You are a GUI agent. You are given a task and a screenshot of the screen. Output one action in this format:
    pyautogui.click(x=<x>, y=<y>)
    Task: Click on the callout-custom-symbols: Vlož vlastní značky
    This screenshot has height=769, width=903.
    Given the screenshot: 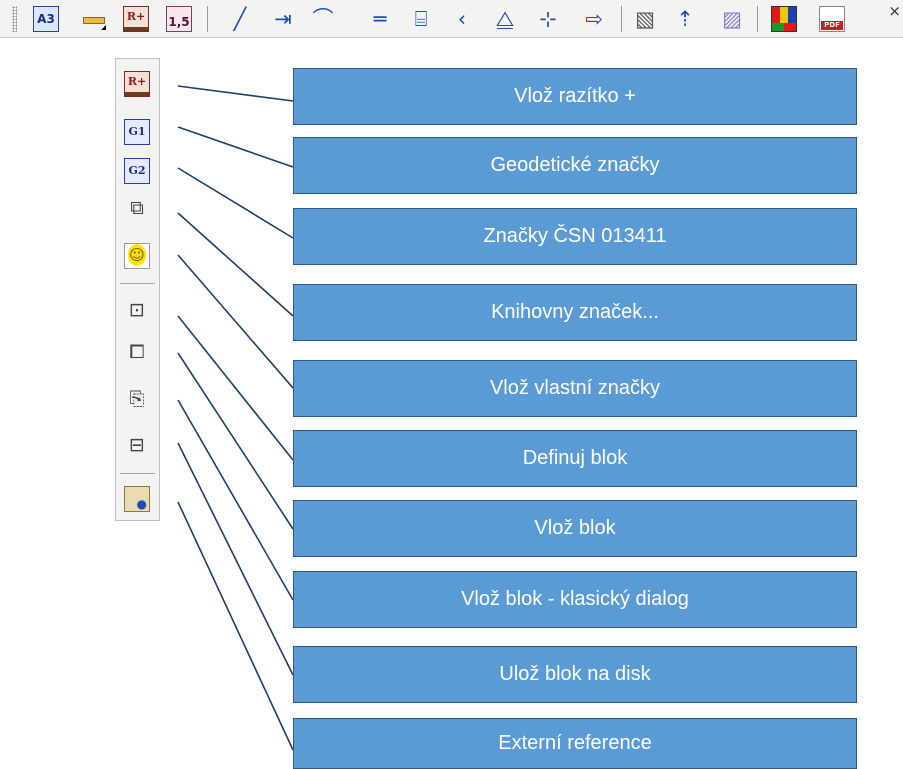 What is the action you would take?
    pyautogui.click(x=575, y=388)
    